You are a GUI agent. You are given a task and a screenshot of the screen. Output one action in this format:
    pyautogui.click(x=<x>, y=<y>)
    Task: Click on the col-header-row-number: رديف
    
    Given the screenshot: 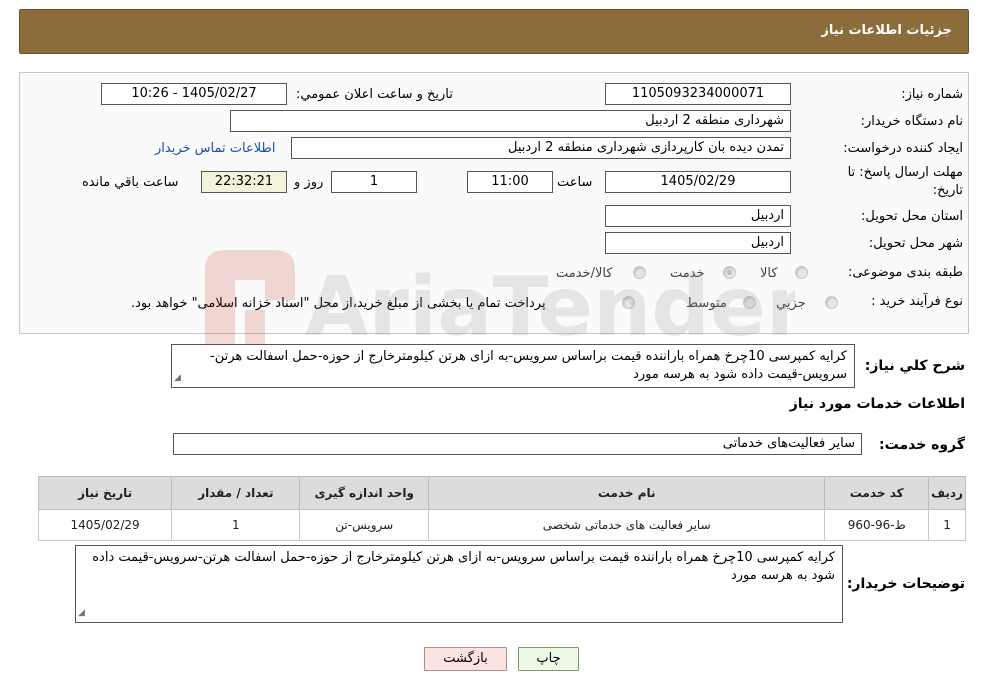 What is the action you would take?
    pyautogui.click(x=947, y=493)
    